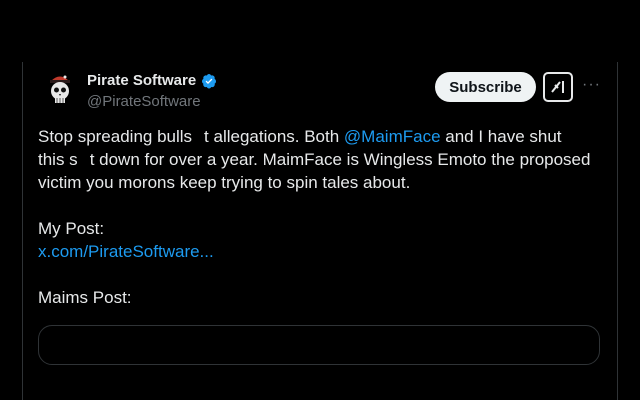 The image size is (640, 400). Describe the element at coordinates (501, 136) in the screenshot. I see `post-text-segment: and I have shut` at that location.